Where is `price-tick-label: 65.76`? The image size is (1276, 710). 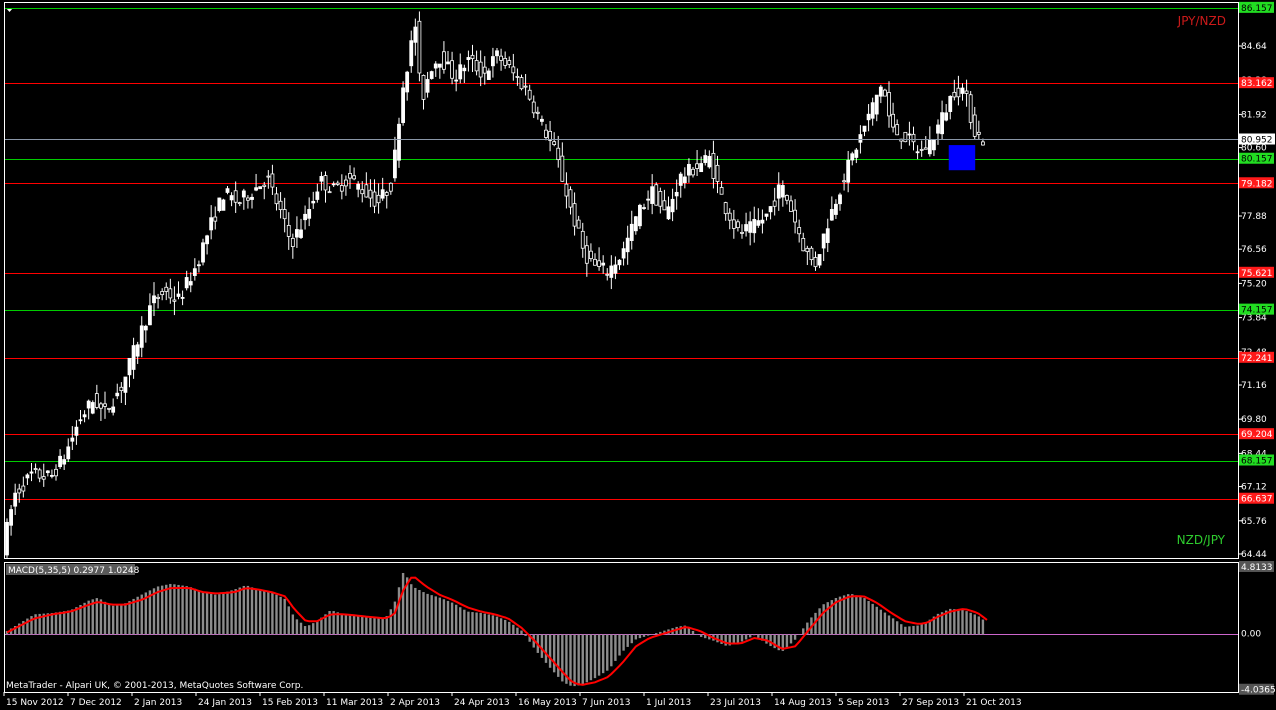
price-tick-label: 65.76 is located at coordinates (1254, 522).